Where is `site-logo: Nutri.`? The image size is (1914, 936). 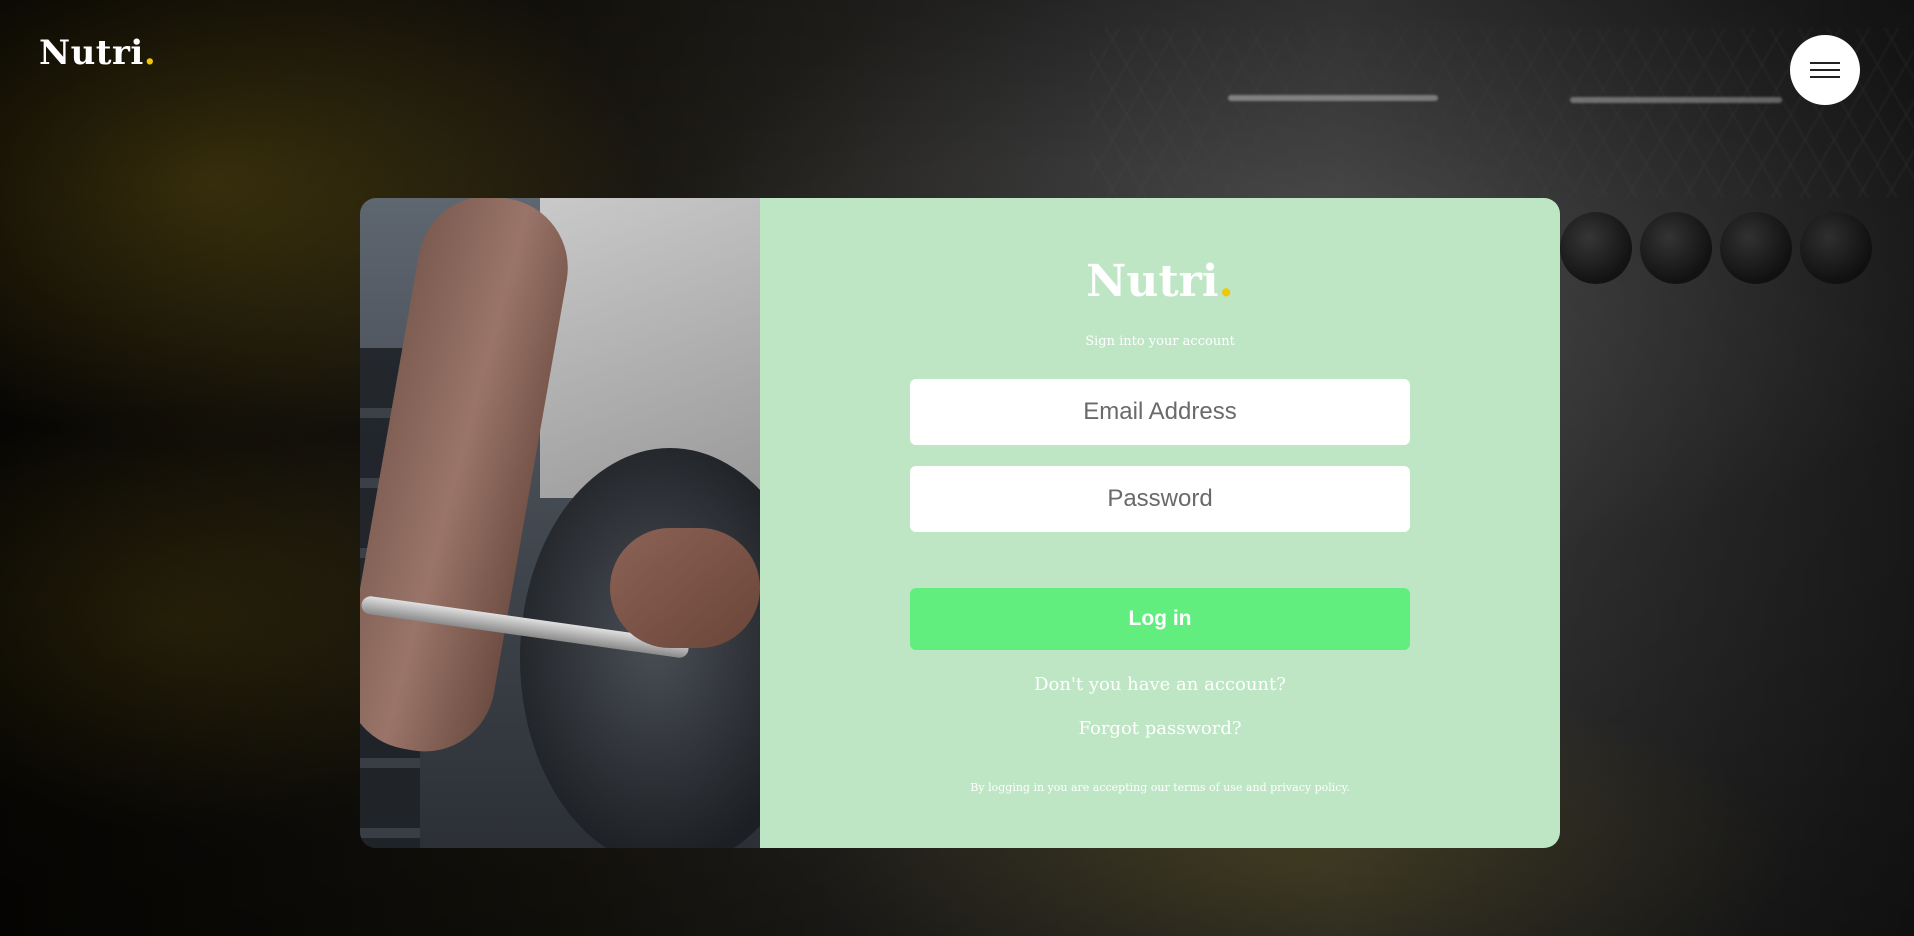 site-logo: Nutri. is located at coordinates (97, 53).